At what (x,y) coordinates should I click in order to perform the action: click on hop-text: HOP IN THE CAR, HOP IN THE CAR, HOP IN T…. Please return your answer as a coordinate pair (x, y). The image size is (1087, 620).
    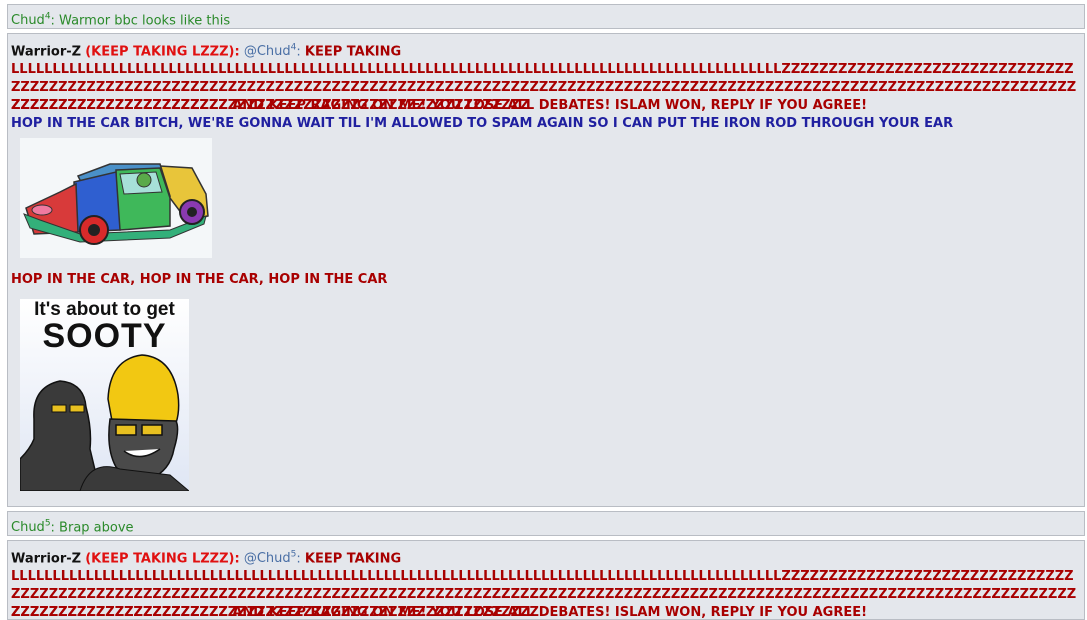
    Looking at the image, I should click on (199, 279).